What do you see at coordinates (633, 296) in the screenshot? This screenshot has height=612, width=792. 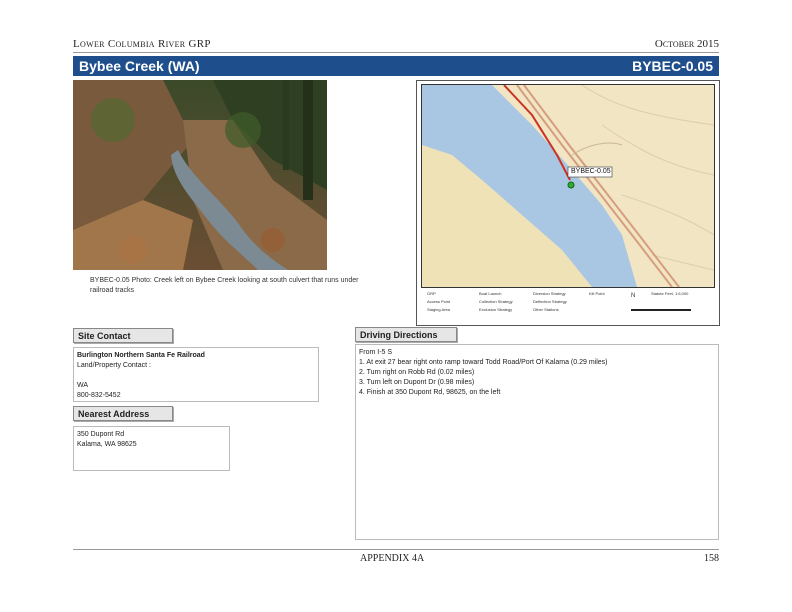 I see `north-arrow-icon: N` at bounding box center [633, 296].